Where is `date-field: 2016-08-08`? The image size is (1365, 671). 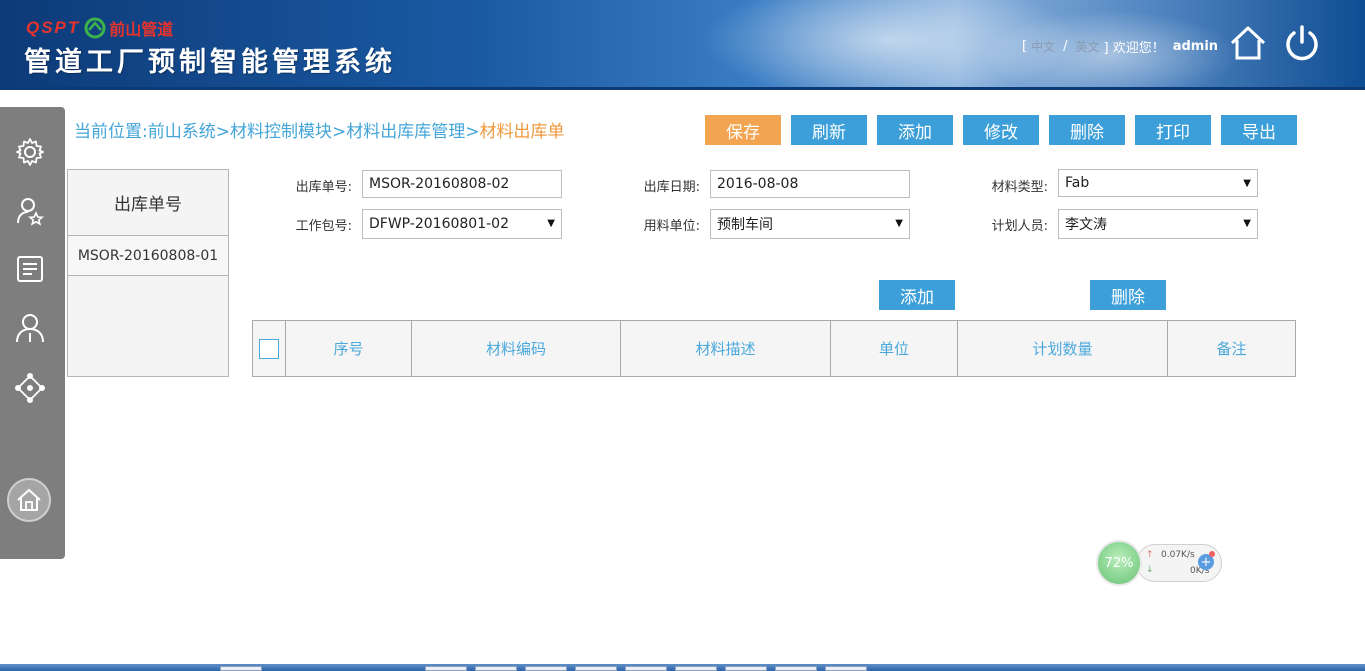 date-field: 2016-08-08 is located at coordinates (810, 184).